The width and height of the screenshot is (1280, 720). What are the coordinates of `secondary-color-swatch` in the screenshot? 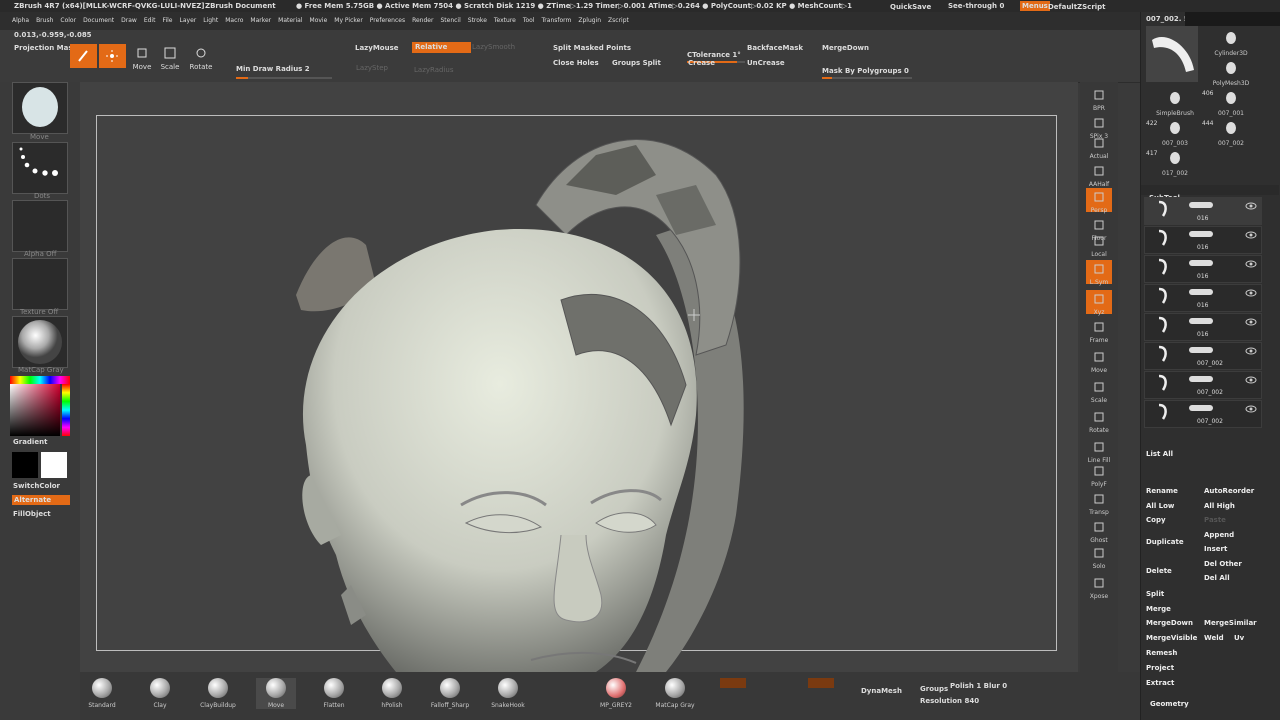 It's located at (54, 465).